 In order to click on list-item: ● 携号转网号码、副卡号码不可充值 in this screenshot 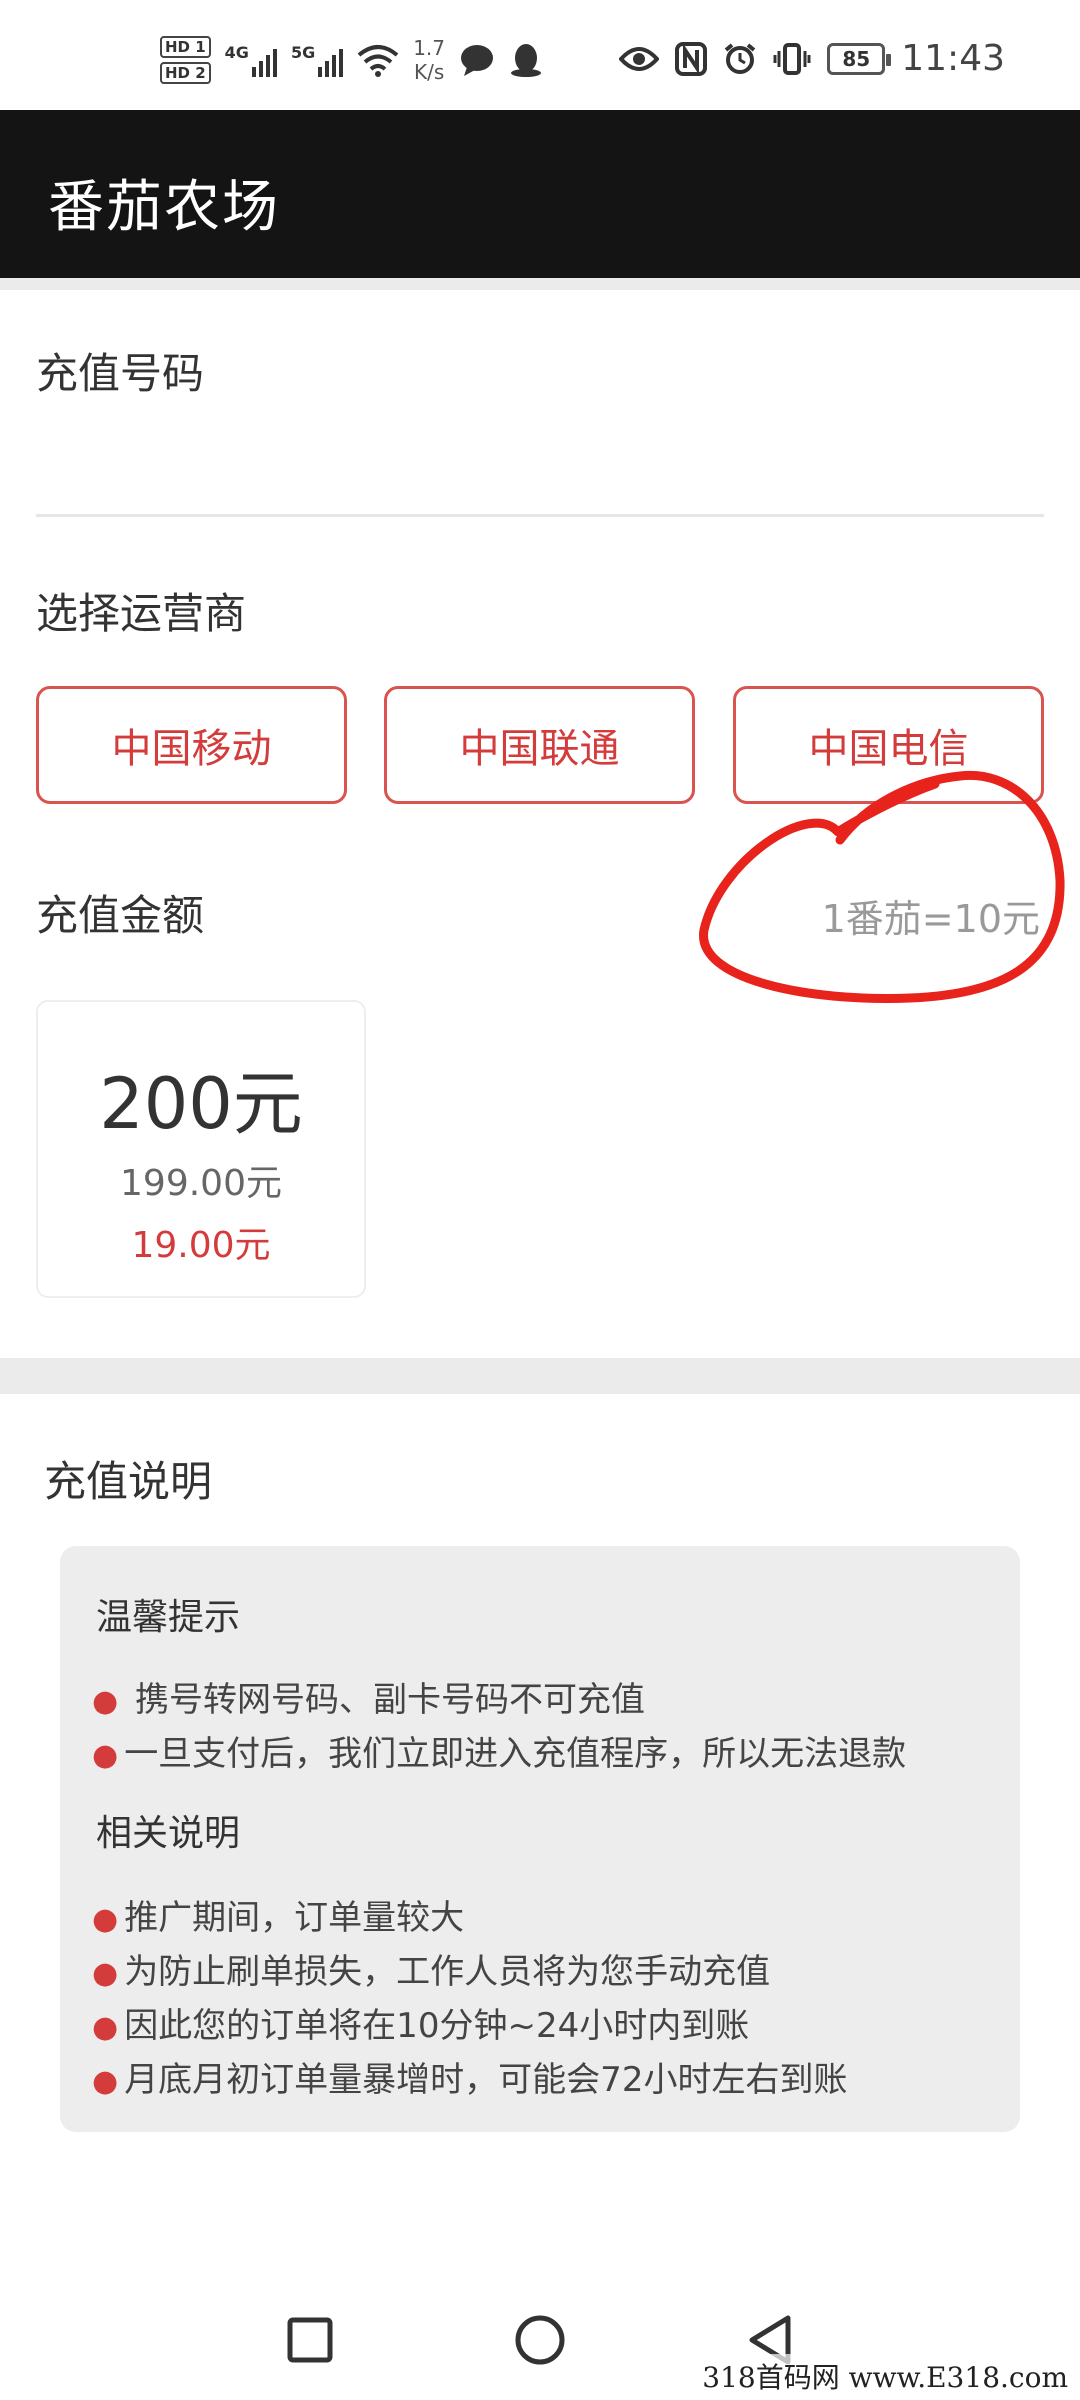, I will do `click(368, 1696)`.